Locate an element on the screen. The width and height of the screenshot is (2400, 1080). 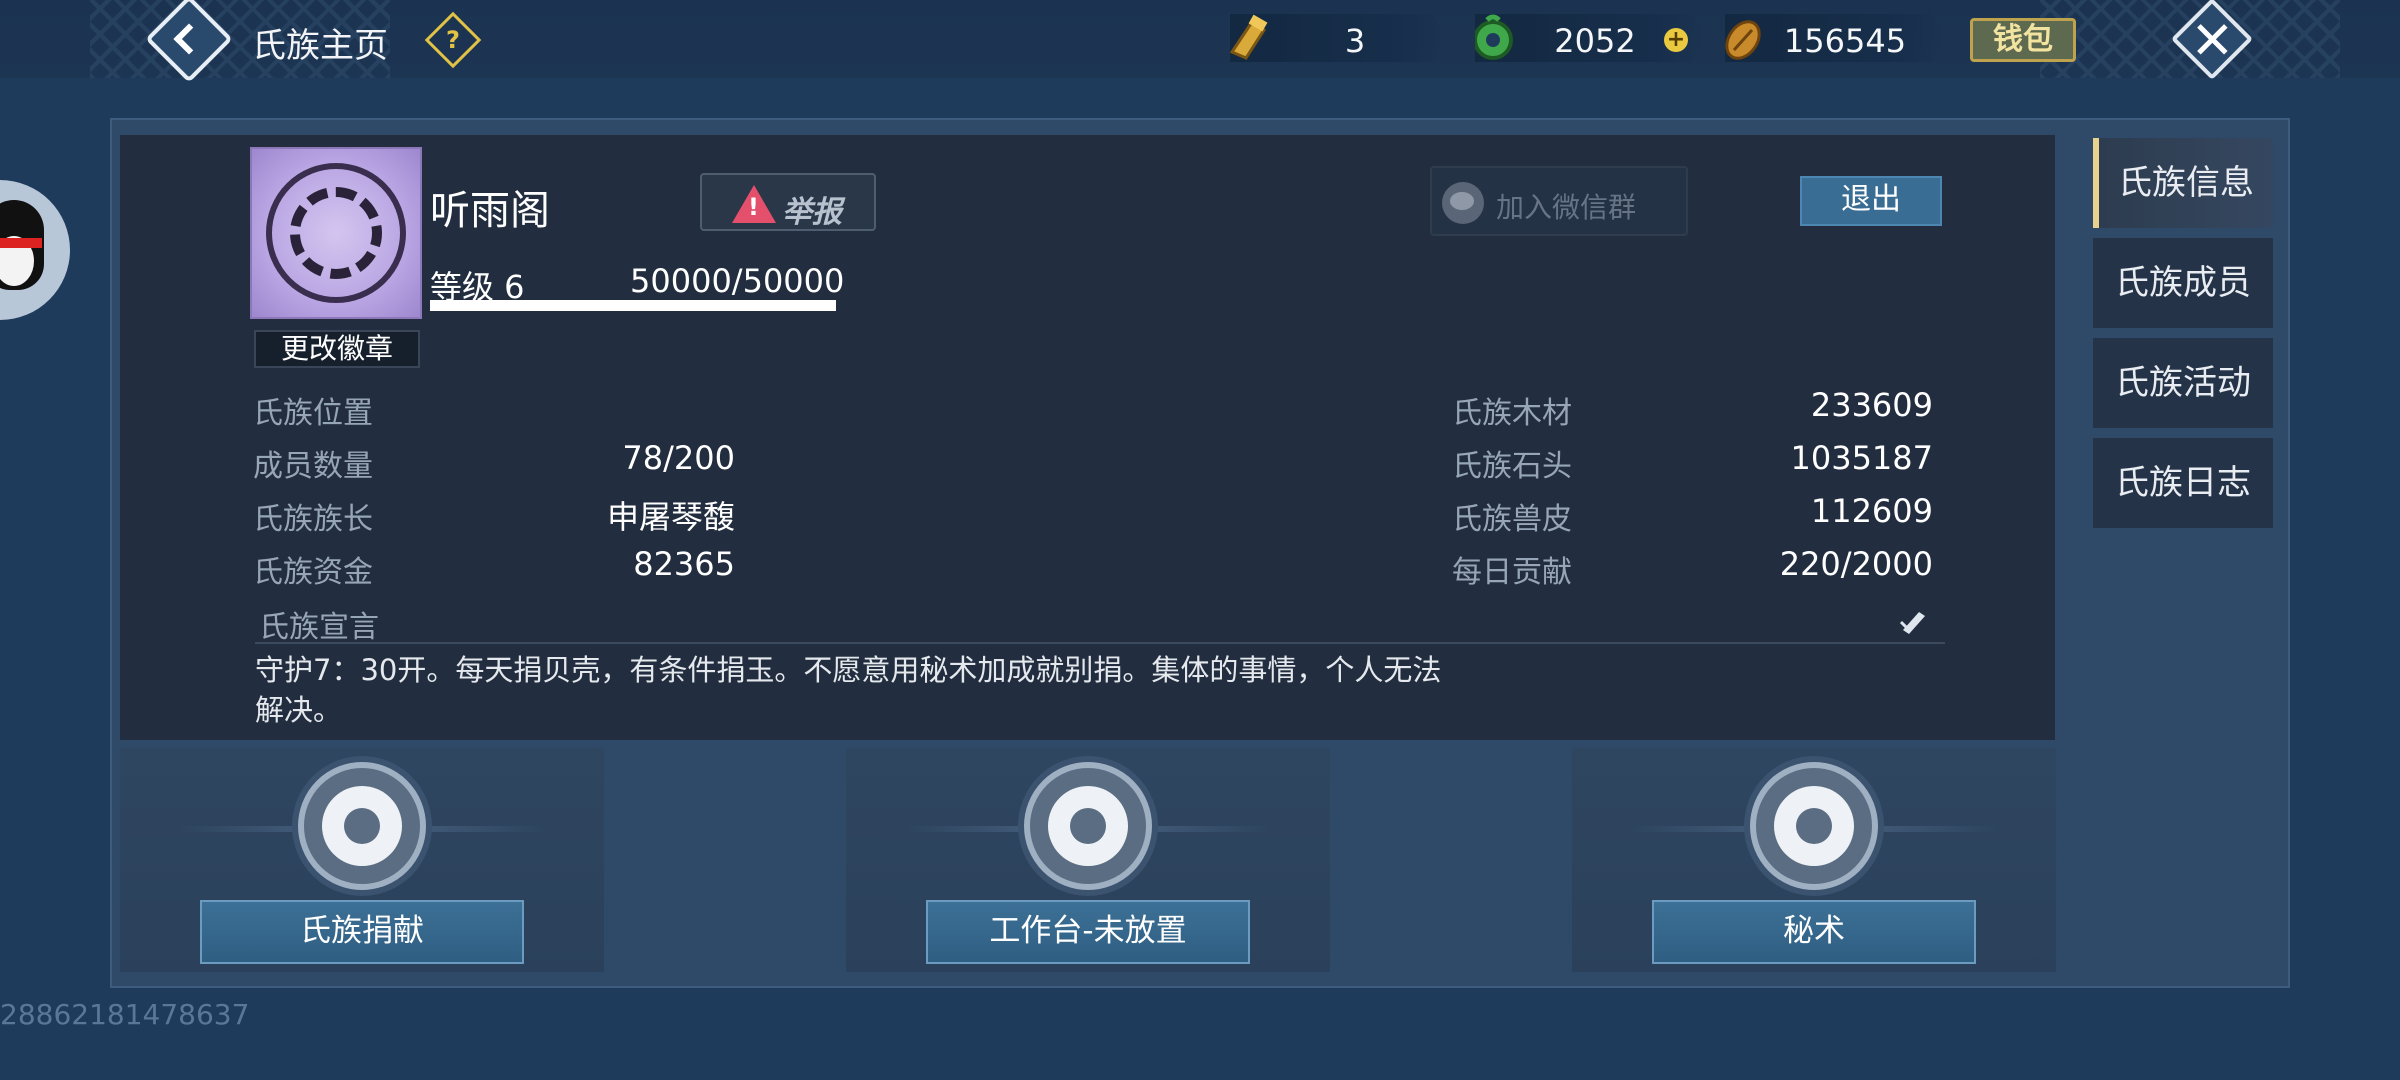
report-label: 举报 is located at coordinates (812, 212).